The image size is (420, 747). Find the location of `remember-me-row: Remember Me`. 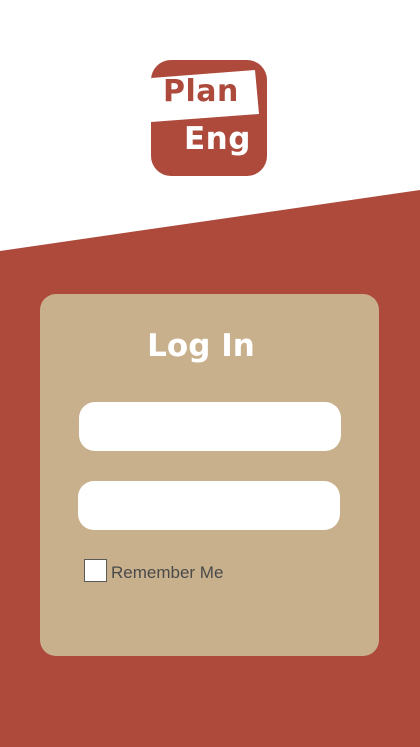

remember-me-row: Remember Me is located at coordinates (153, 570).